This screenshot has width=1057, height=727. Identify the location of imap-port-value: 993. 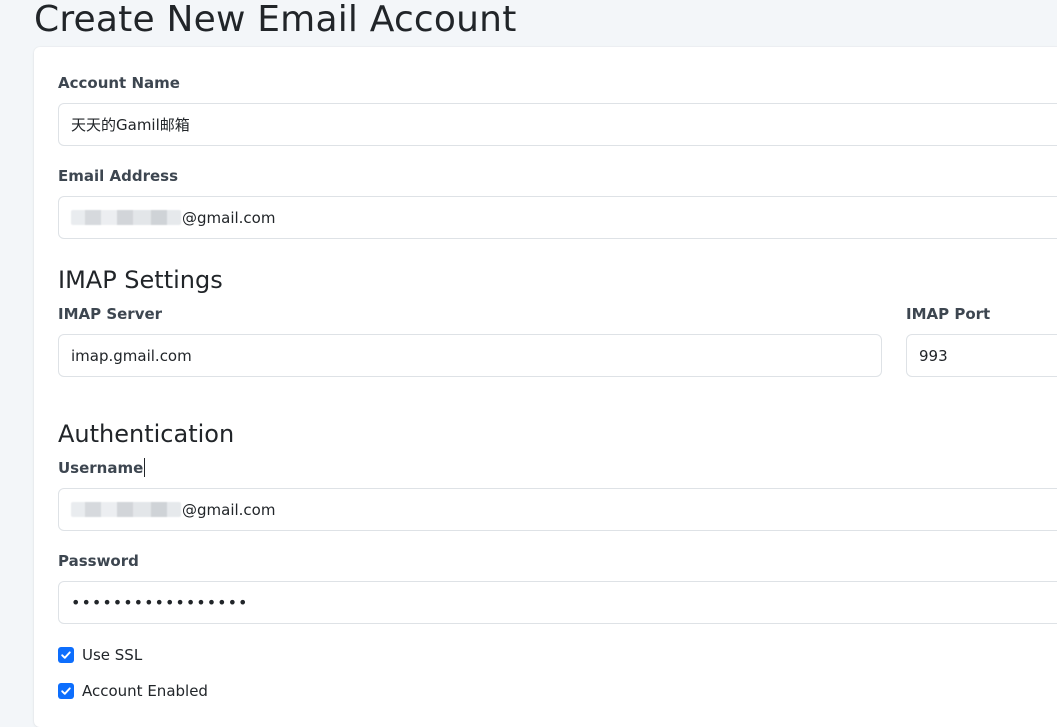
(933, 355).